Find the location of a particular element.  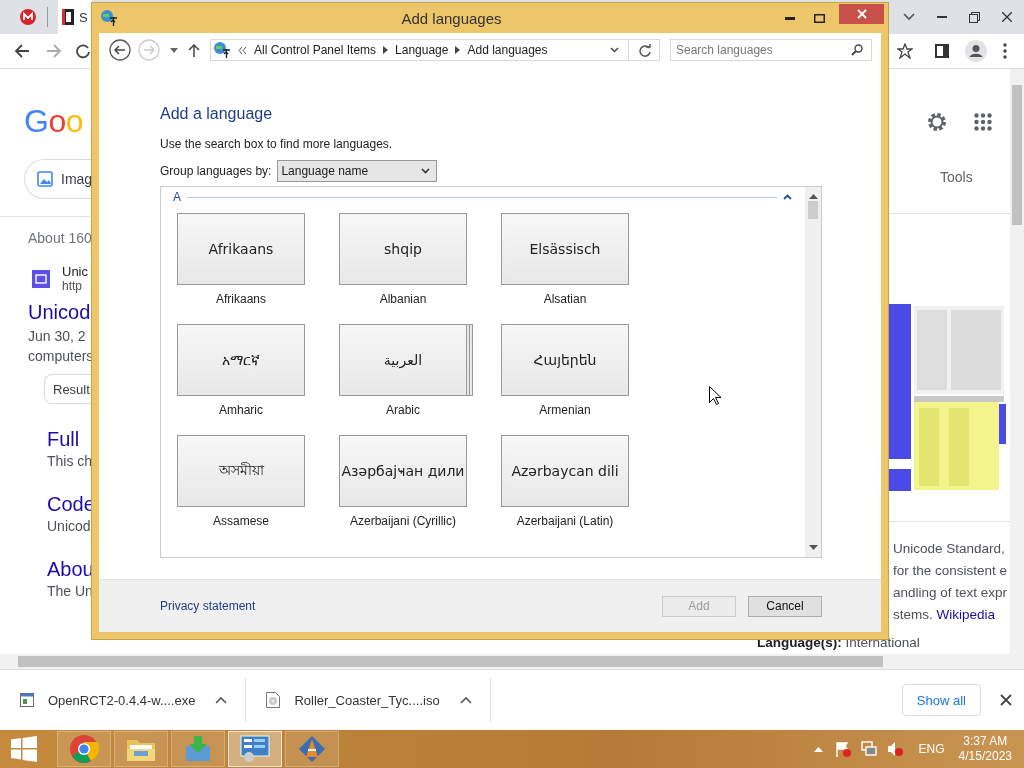

close-button is located at coordinates (861, 14).